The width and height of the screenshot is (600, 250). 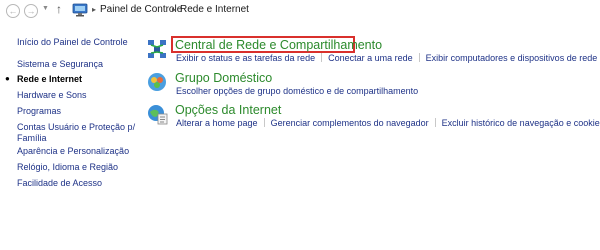 I want to click on sidebar-item-rede-internet: Rede e Internet, so click(x=50, y=79).